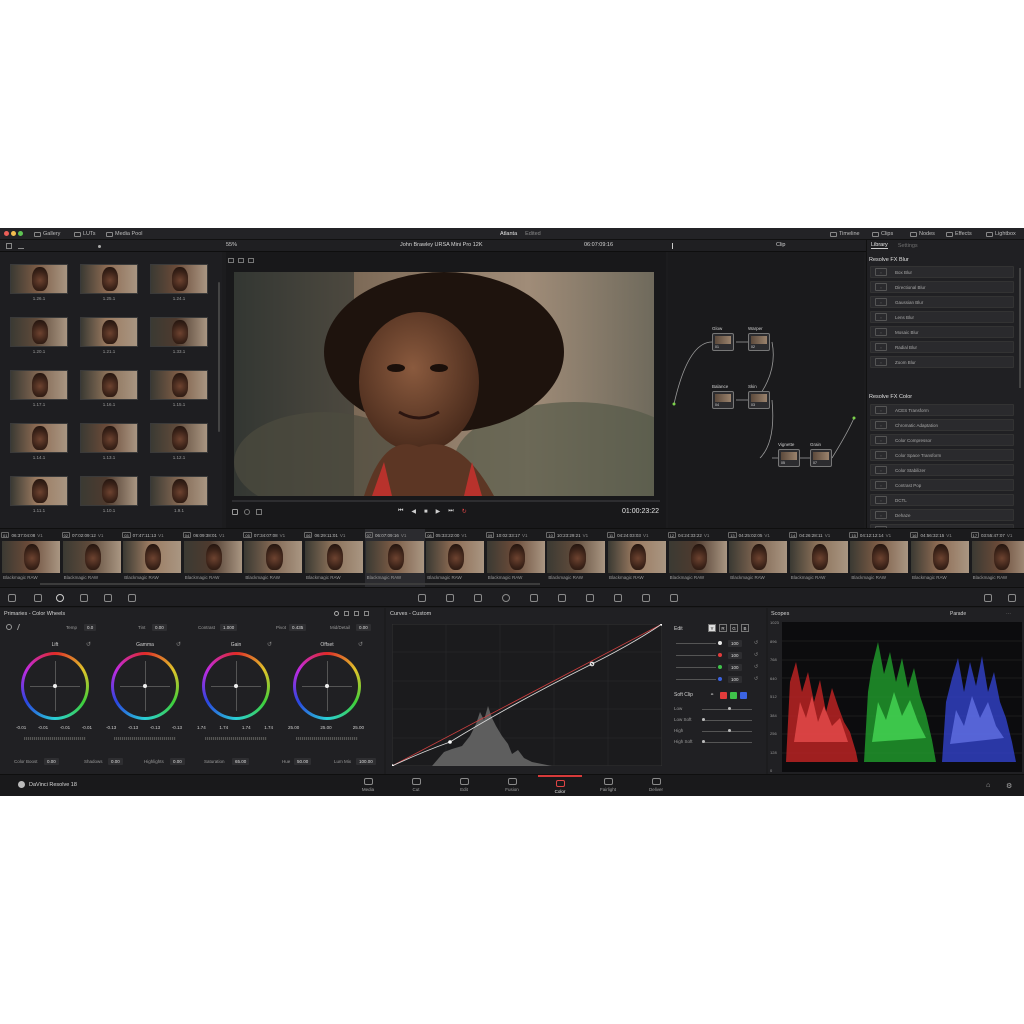 Image resolution: width=1024 pixels, height=1024 pixels. What do you see at coordinates (303, 761) in the screenshot?
I see `control-value: 50.00` at bounding box center [303, 761].